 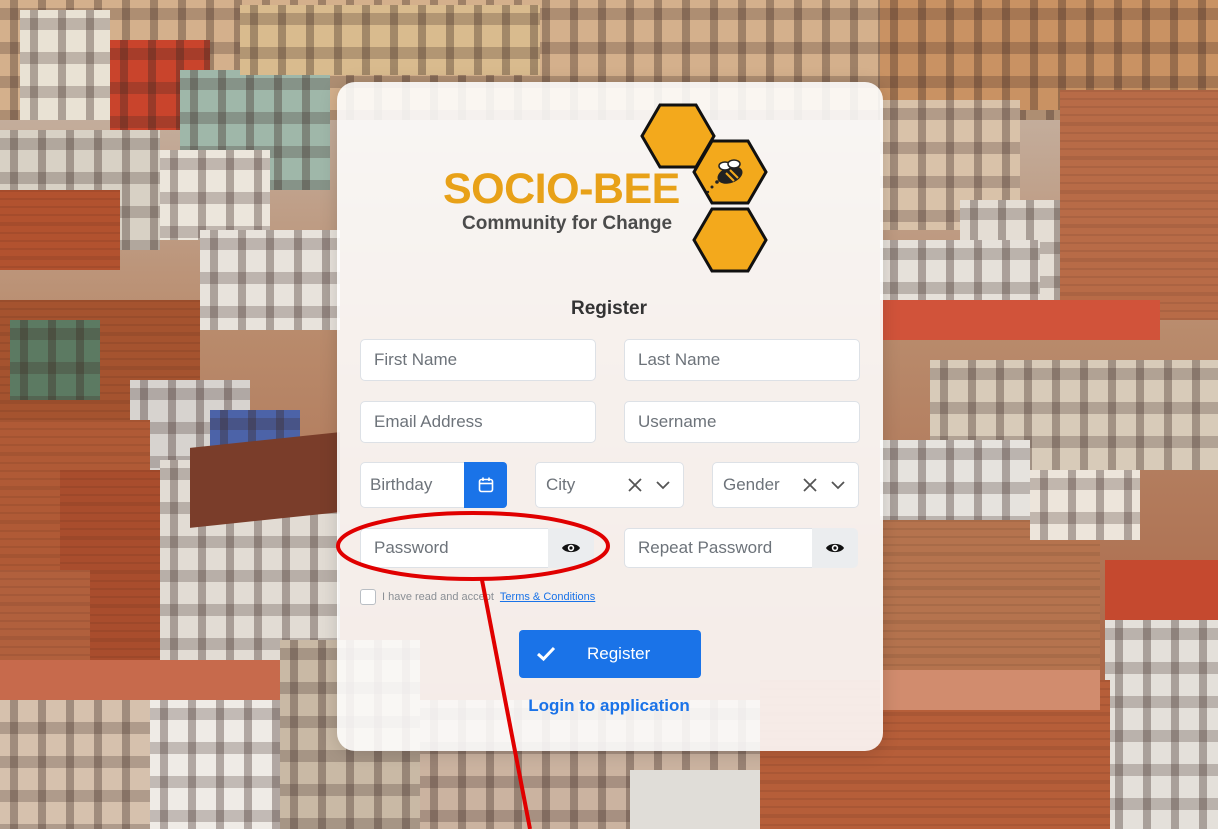 I want to click on gender-select-label: Gender, so click(x=751, y=484).